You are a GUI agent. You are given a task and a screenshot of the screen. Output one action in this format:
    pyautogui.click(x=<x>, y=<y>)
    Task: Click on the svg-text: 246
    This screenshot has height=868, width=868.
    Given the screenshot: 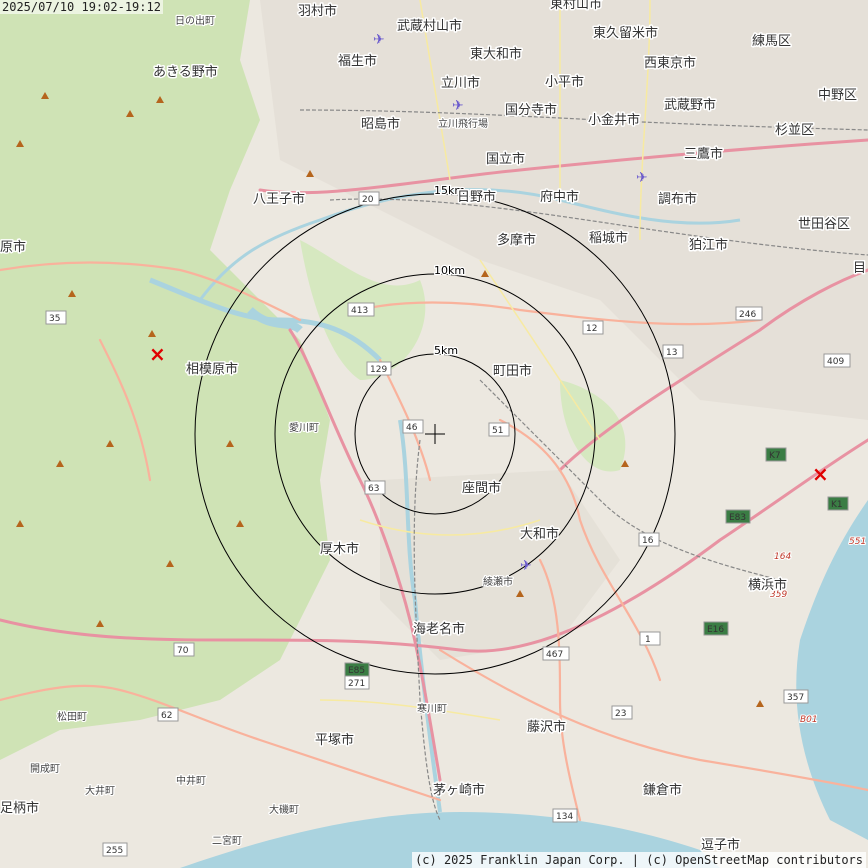 What is the action you would take?
    pyautogui.click(x=747, y=315)
    